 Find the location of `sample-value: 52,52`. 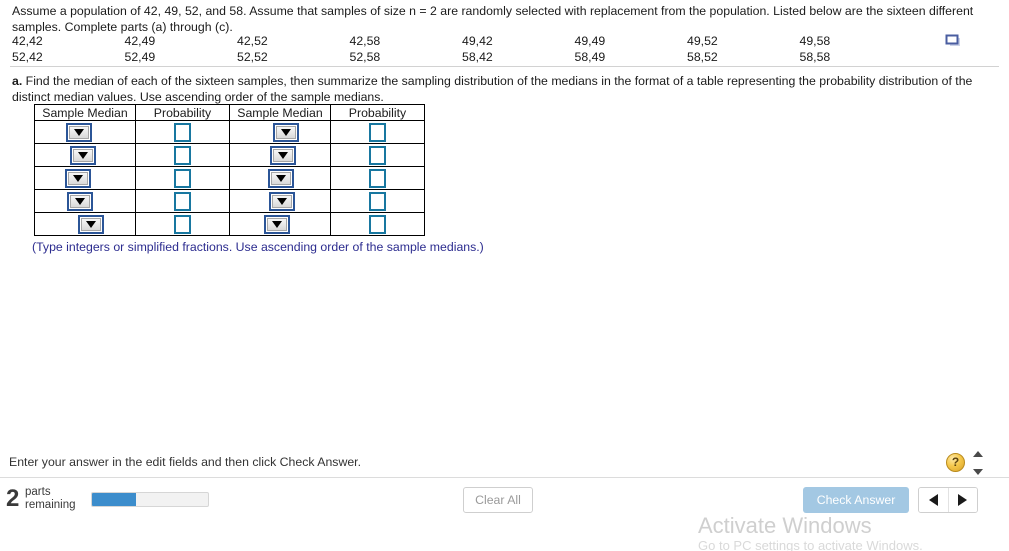

sample-value: 52,52 is located at coordinates (252, 57).